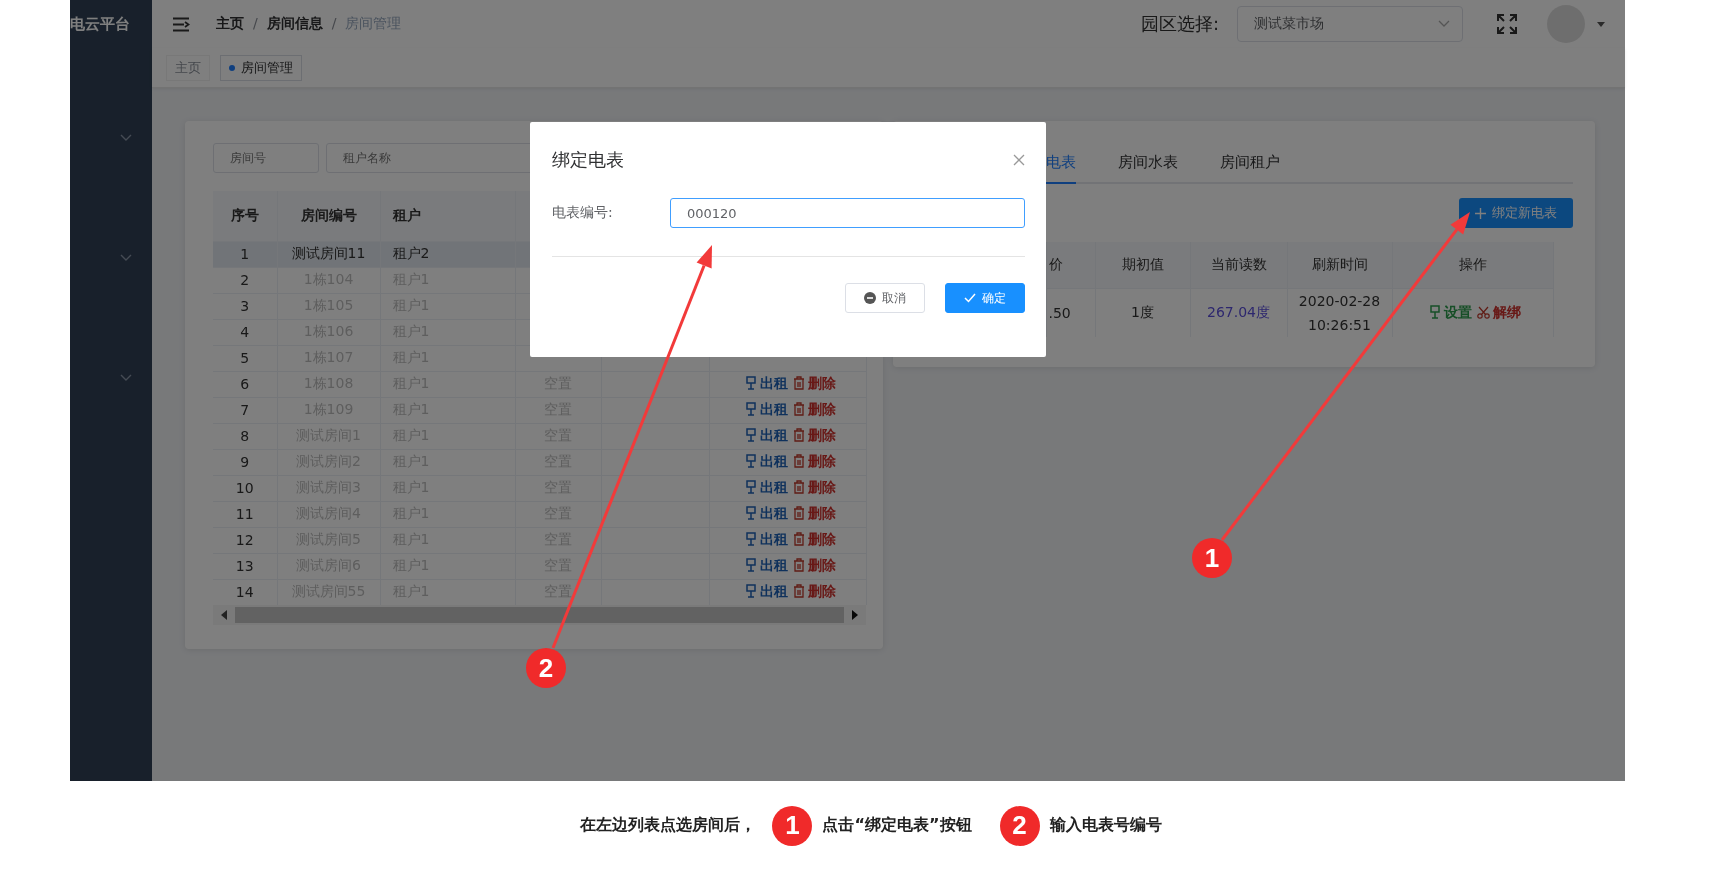 This screenshot has height=870, width=1732. I want to click on table-cell: 13, so click(245, 566).